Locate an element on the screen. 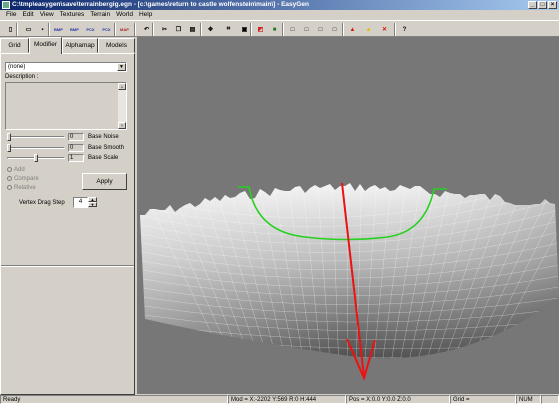 The image size is (559, 404). vertex-drag-value: 4 is located at coordinates (80, 202).